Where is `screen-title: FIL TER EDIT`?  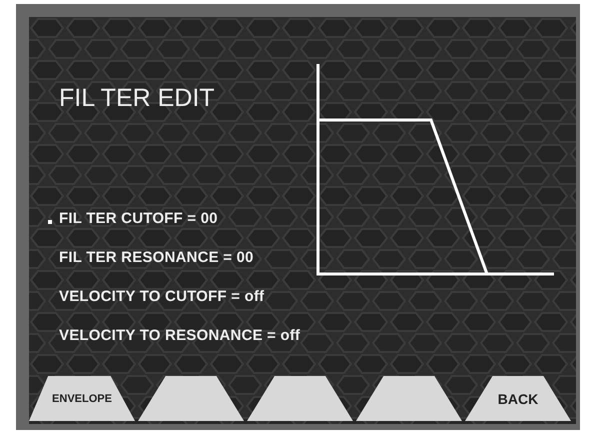 screen-title: FIL TER EDIT is located at coordinates (137, 98).